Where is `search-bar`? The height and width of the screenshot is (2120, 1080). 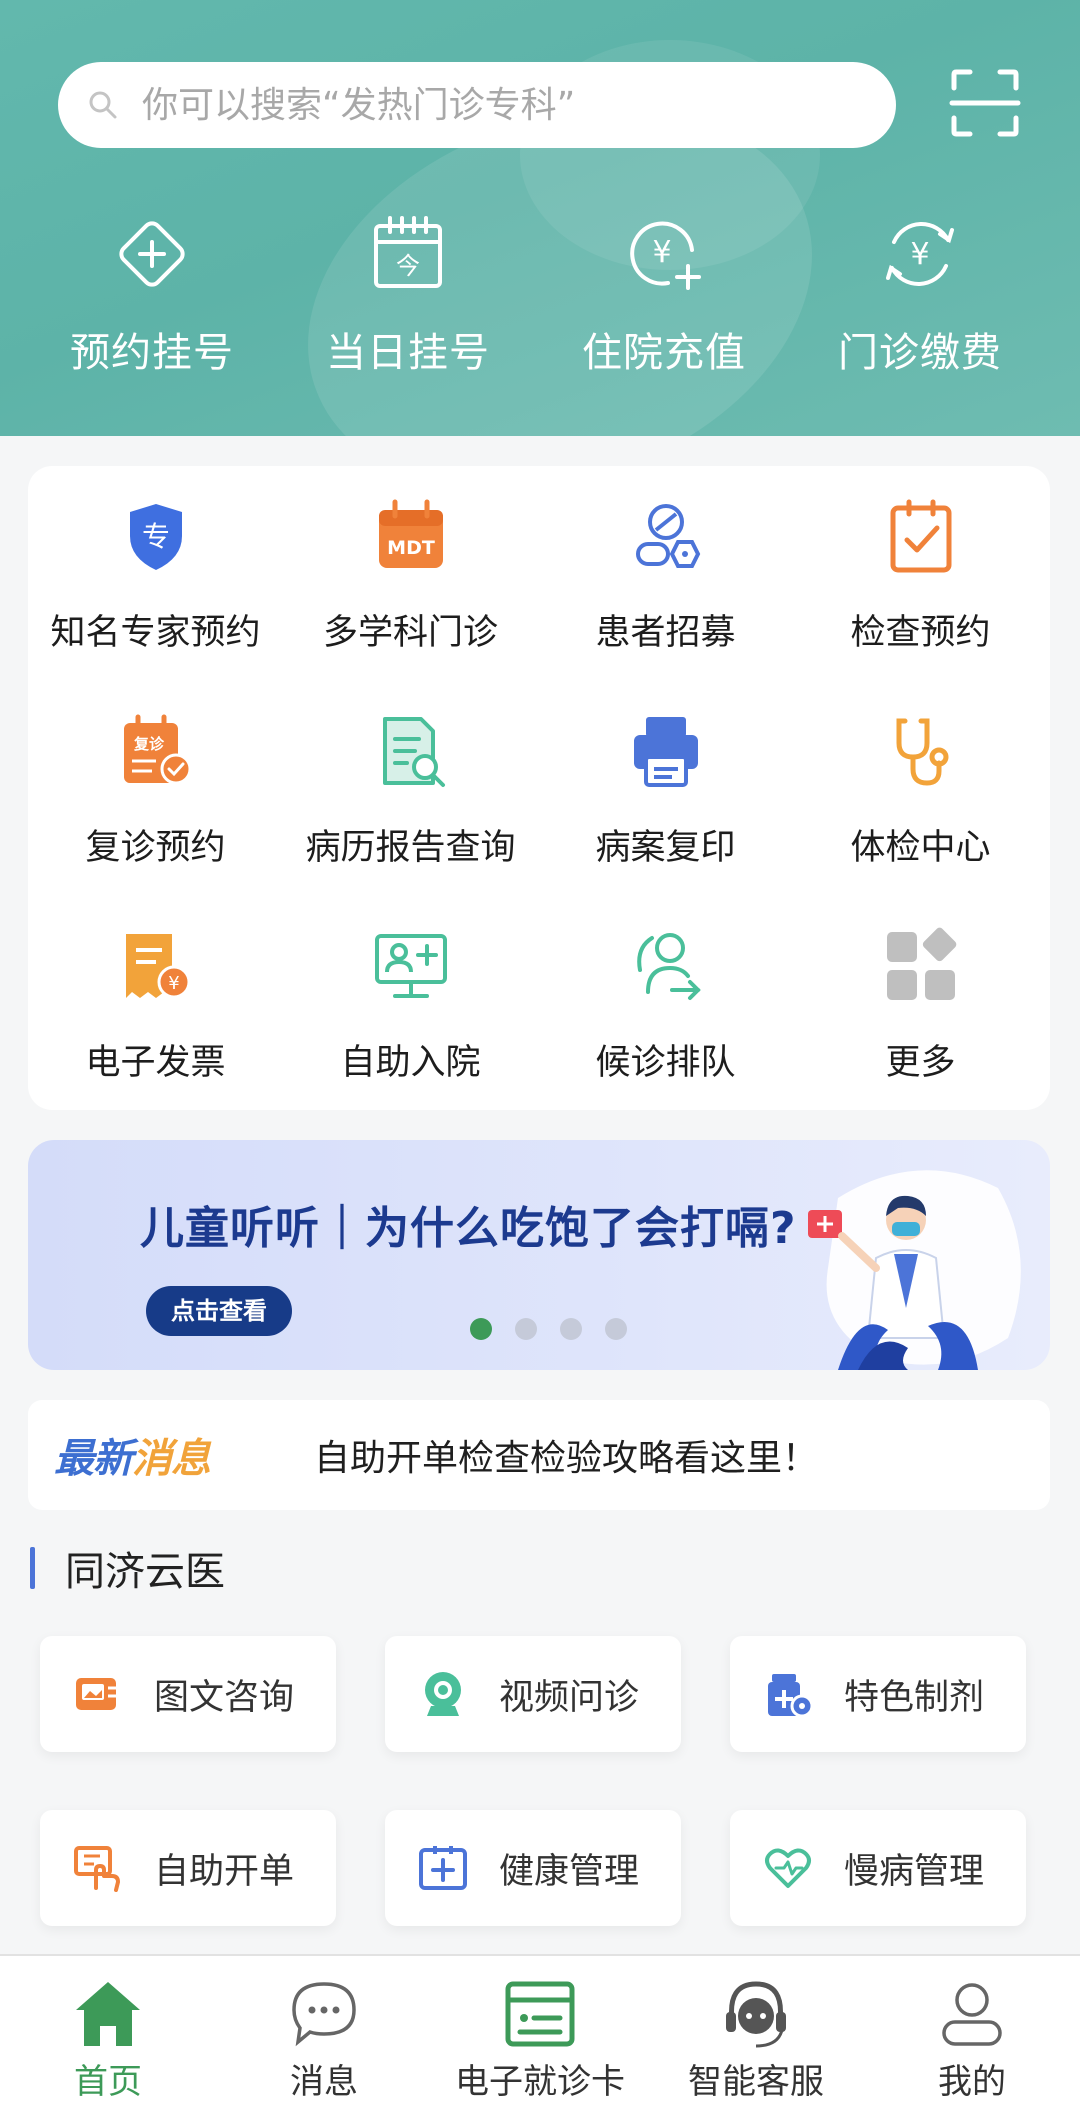
search-bar is located at coordinates (477, 105).